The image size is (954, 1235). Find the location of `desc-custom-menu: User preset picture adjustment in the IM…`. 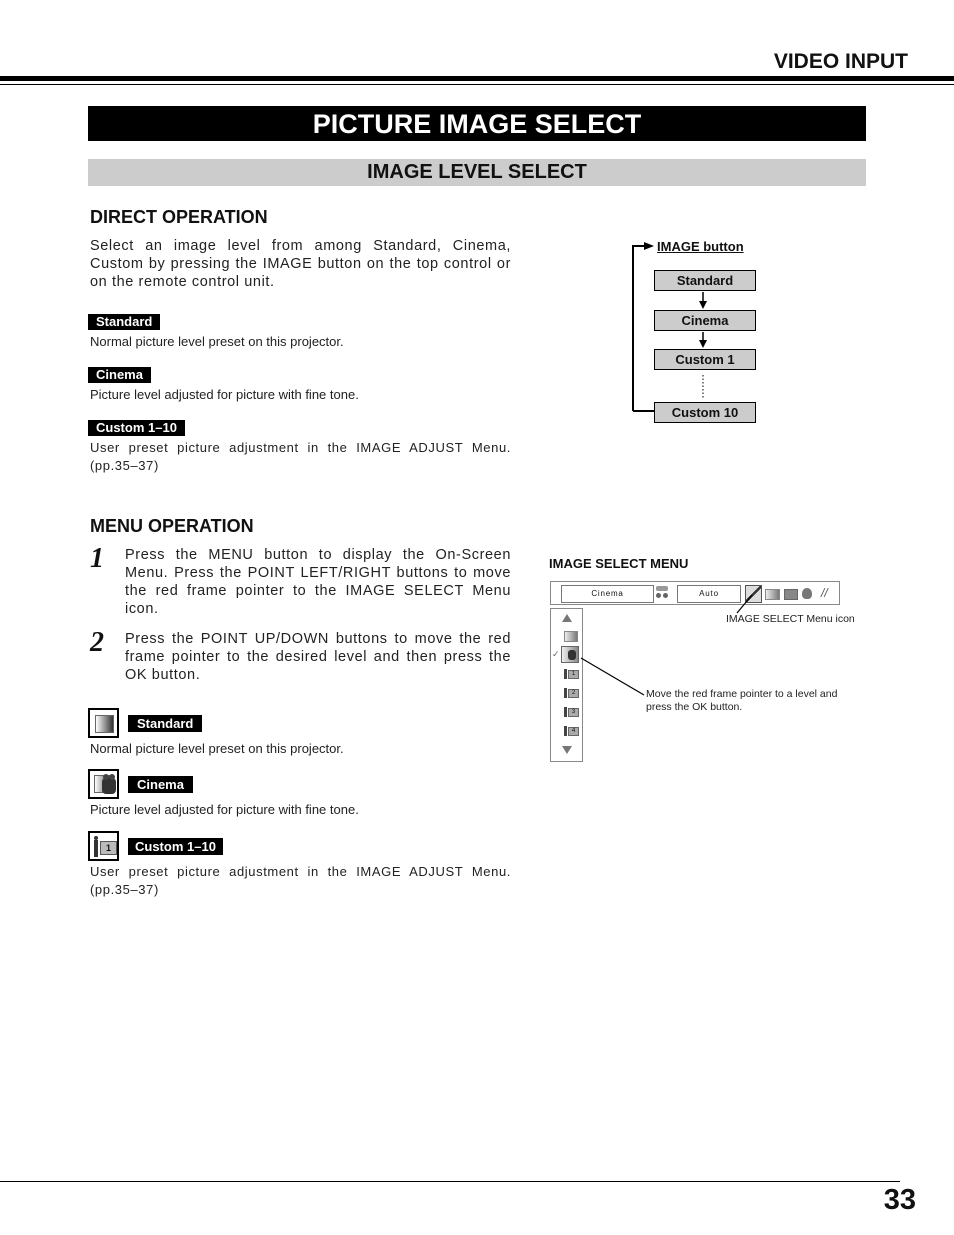

desc-custom-menu: User preset picture adjustment in the IM… is located at coordinates (300, 880).